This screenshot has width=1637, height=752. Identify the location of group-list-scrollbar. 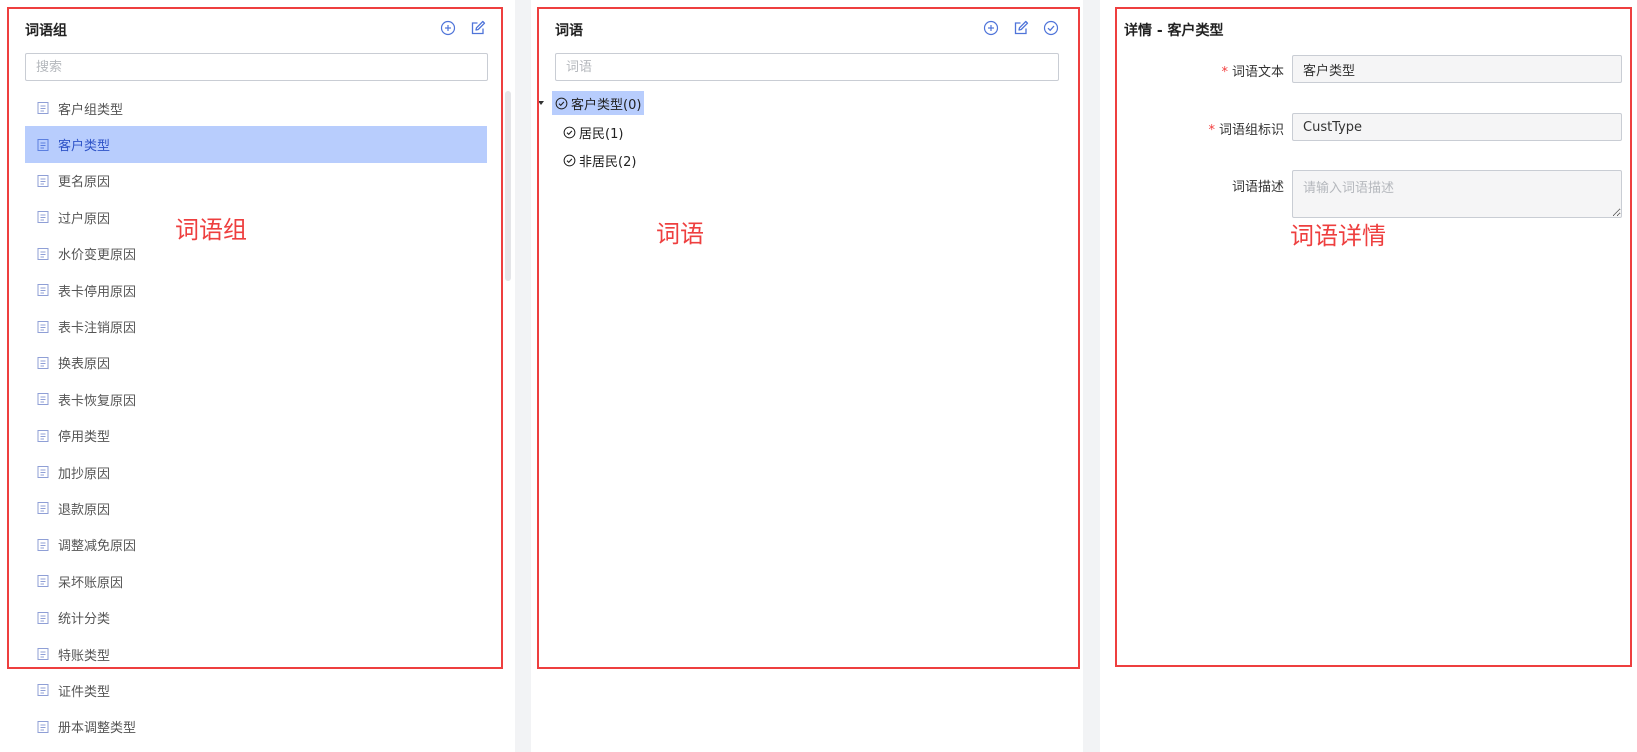
(508, 186).